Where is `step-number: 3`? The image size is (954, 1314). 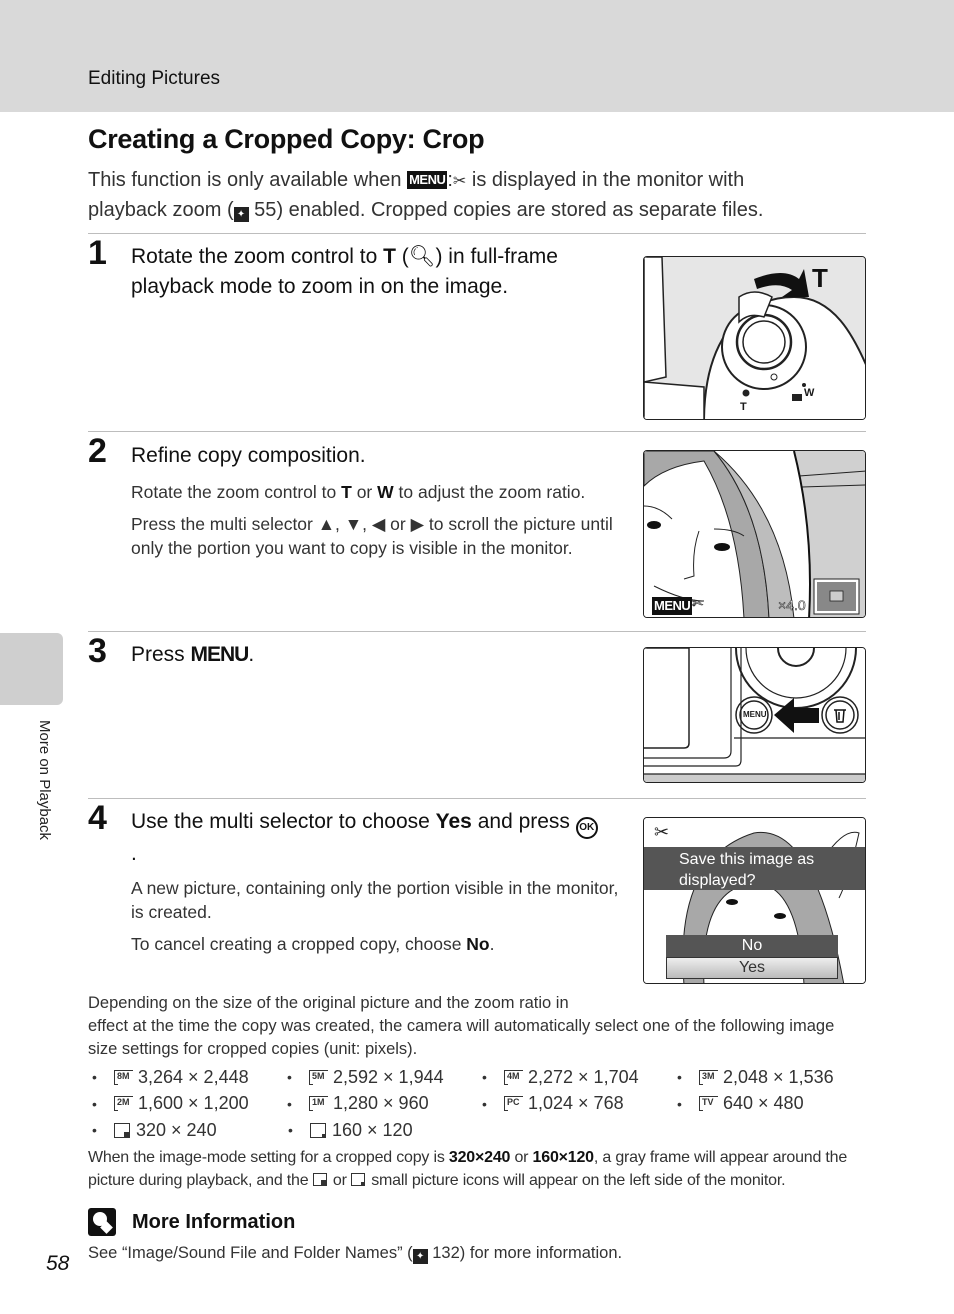
step-number: 3 is located at coordinates (97, 651).